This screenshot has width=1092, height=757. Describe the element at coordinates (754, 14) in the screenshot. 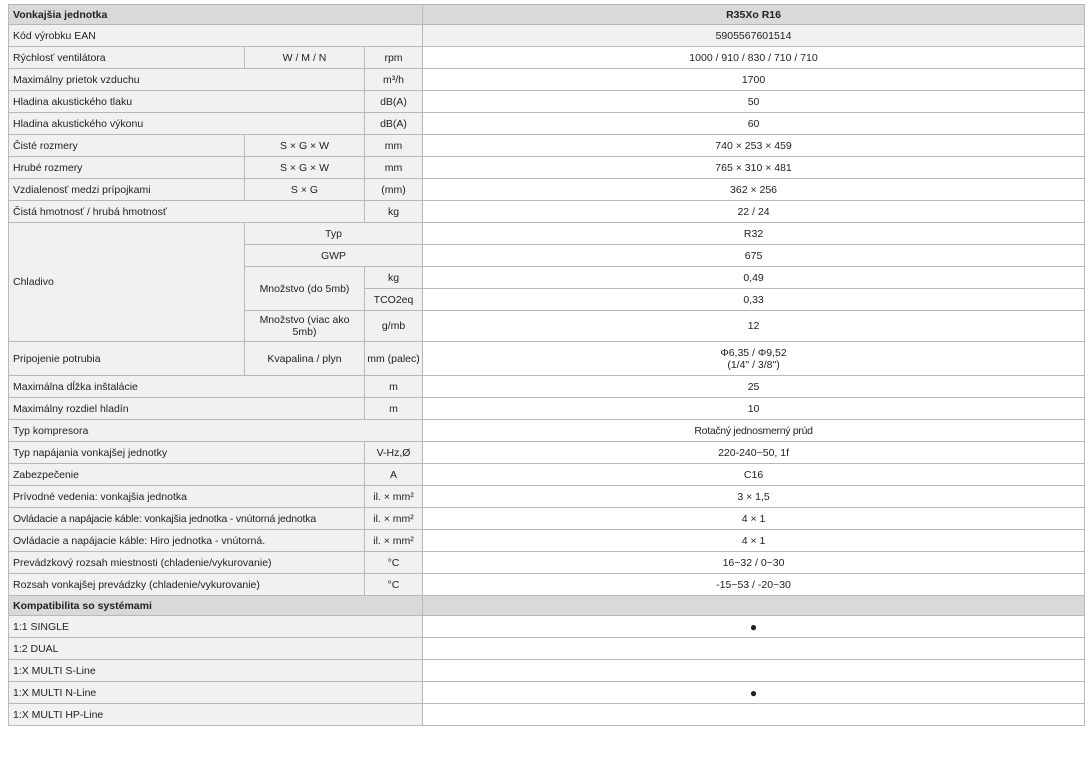

I see `model-name: R35Xo R16` at that location.